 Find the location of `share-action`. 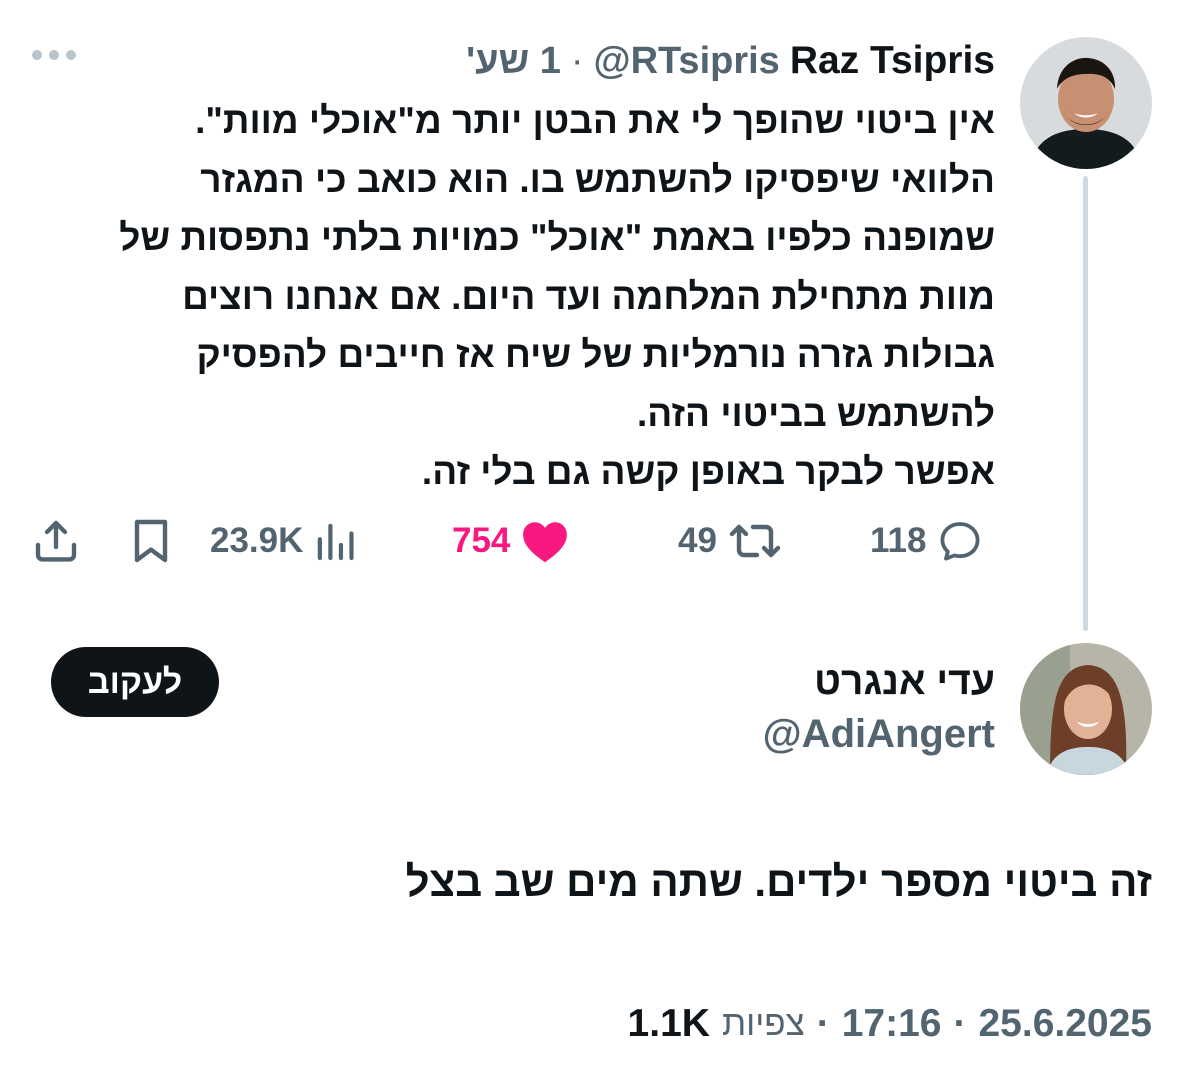

share-action is located at coordinates (56, 541).